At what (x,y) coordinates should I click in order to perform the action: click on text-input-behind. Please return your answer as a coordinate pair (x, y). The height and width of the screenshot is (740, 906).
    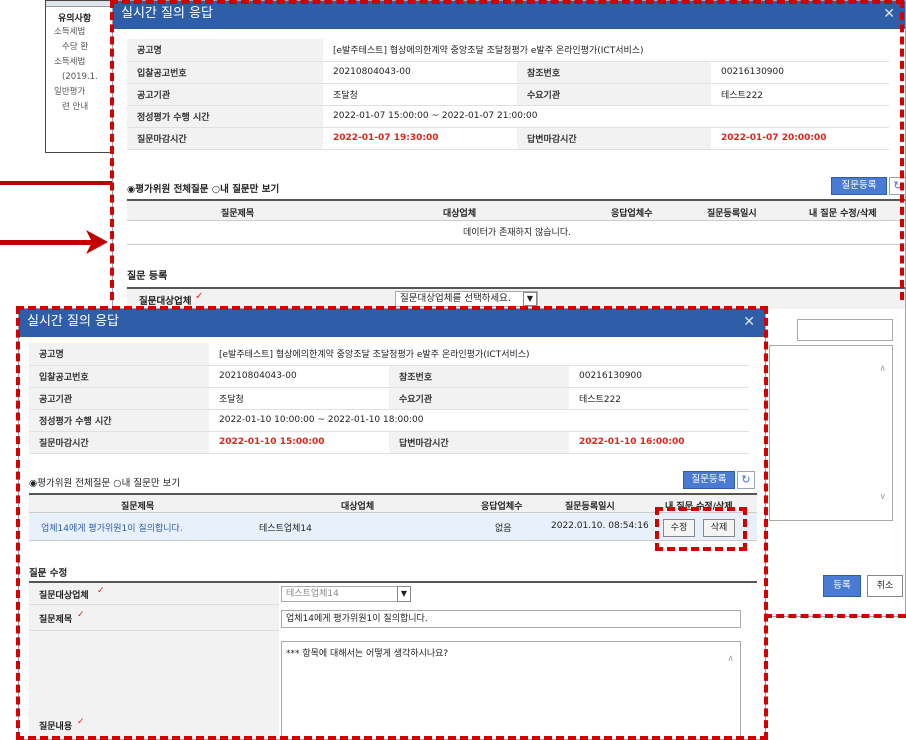
    Looking at the image, I should click on (845, 330).